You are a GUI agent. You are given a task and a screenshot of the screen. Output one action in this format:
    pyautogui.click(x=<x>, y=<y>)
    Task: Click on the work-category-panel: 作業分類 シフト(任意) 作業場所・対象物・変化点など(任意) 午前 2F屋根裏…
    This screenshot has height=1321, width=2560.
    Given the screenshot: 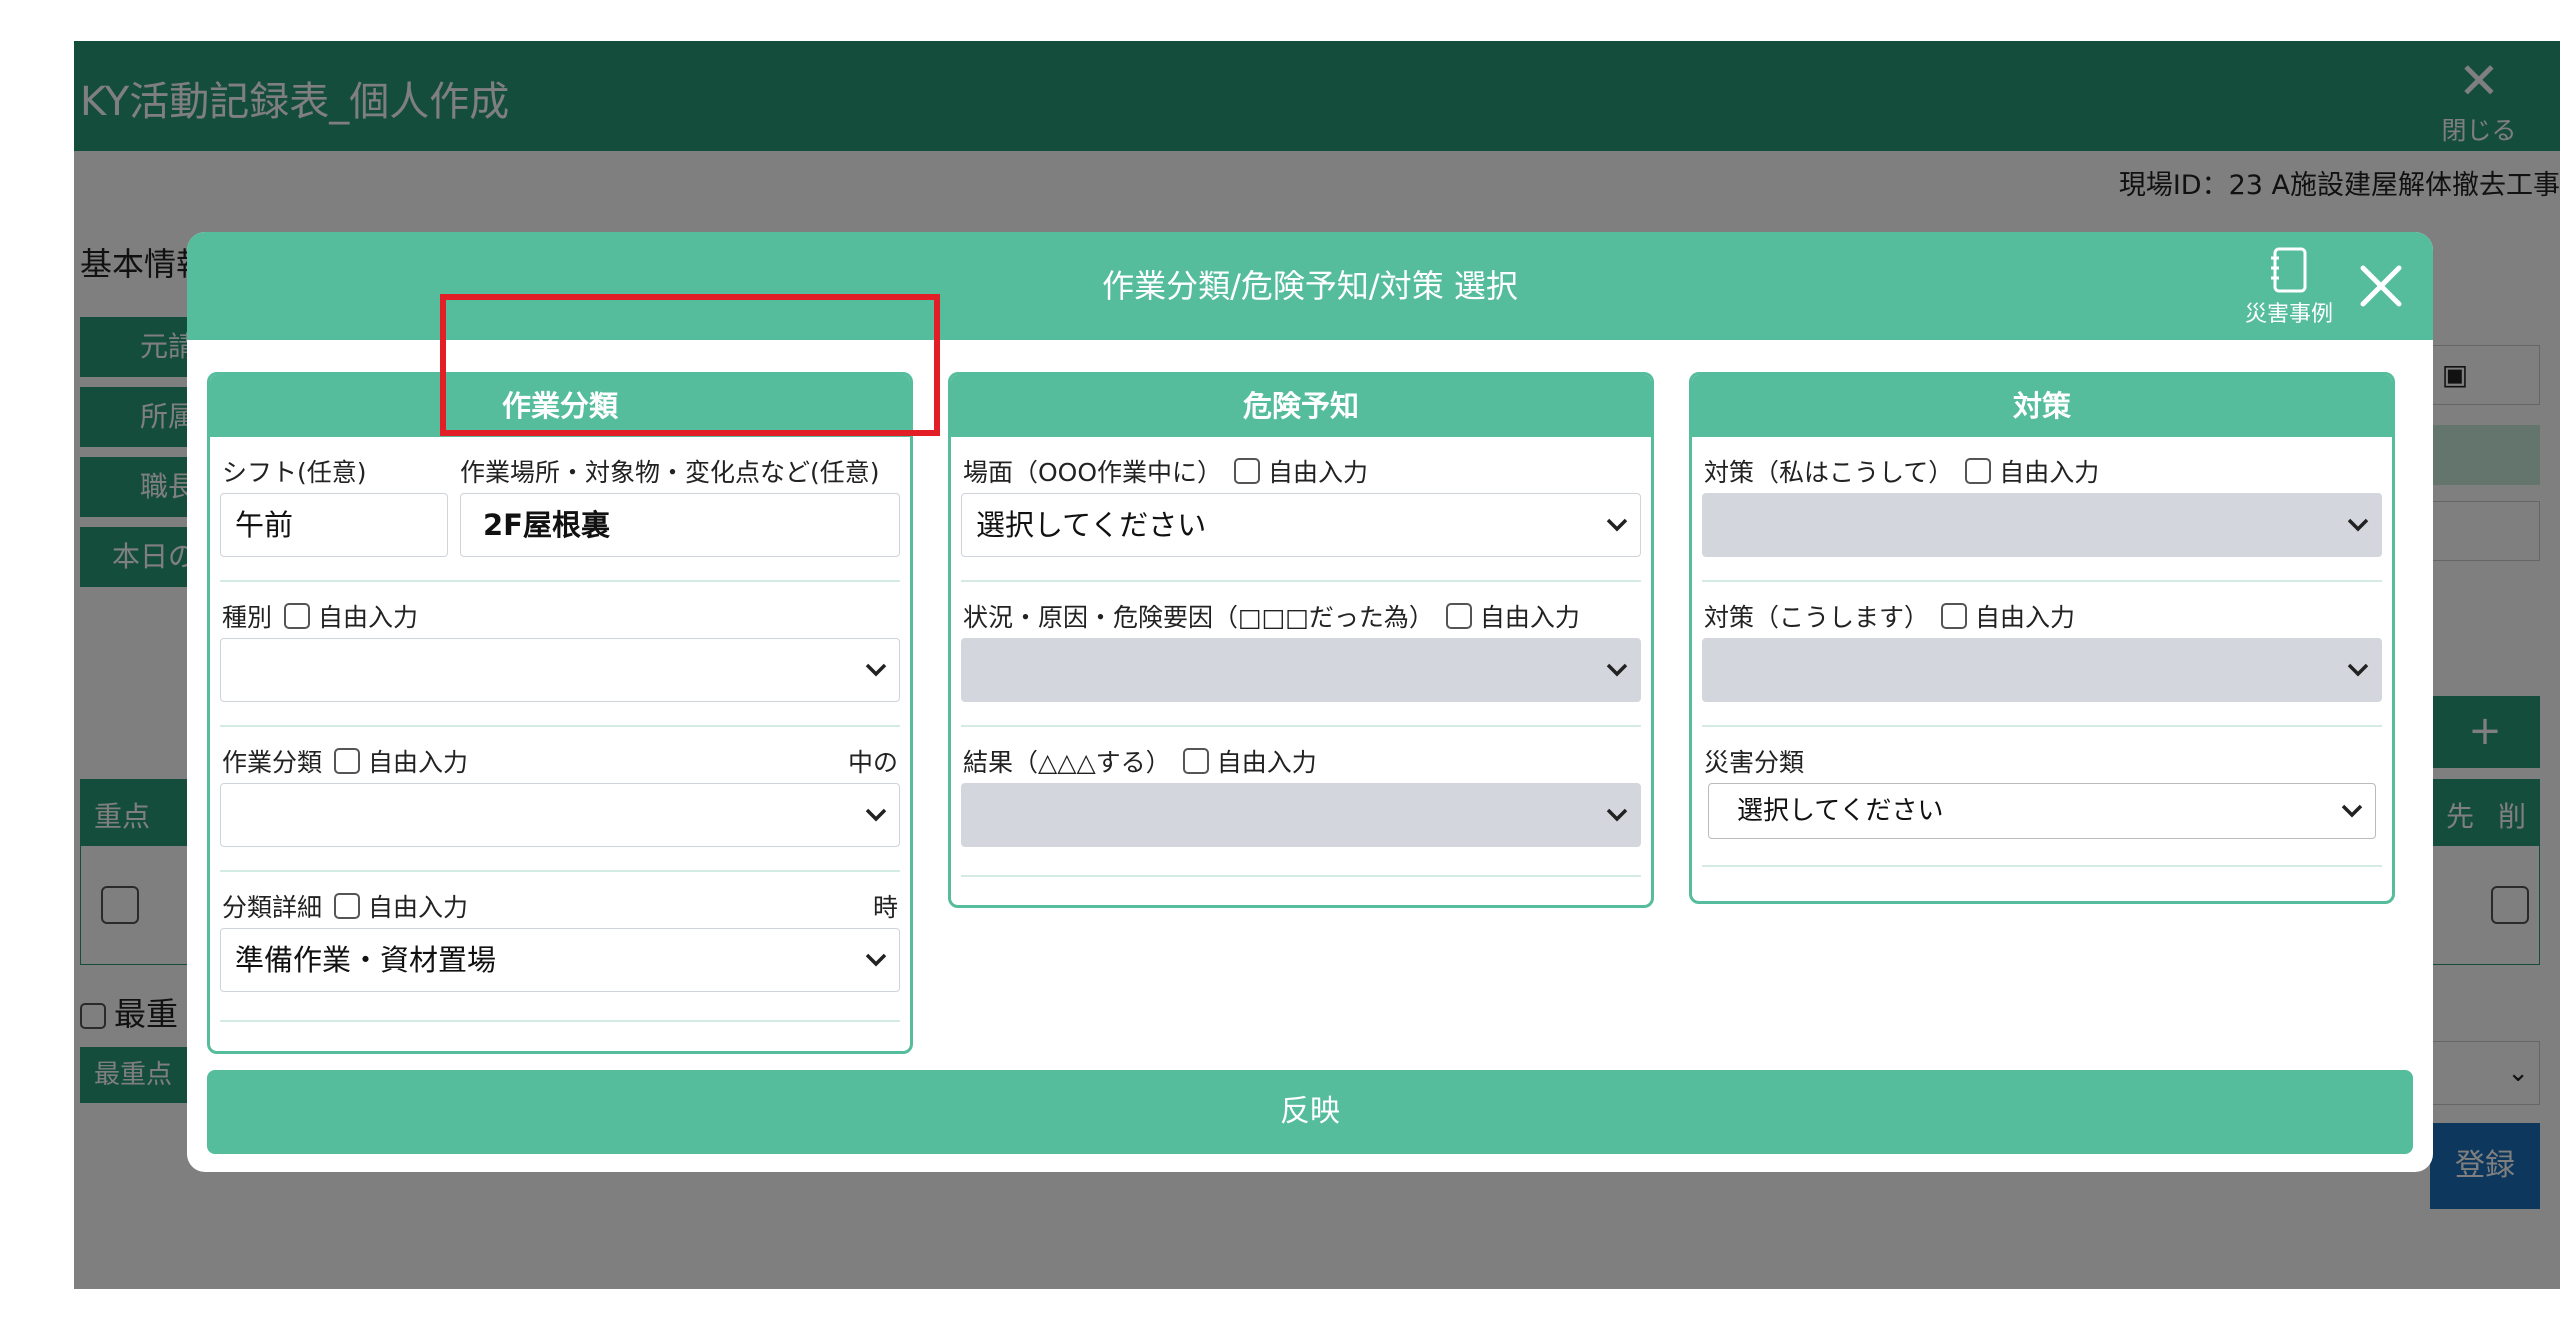 What is the action you would take?
    pyautogui.click(x=560, y=713)
    